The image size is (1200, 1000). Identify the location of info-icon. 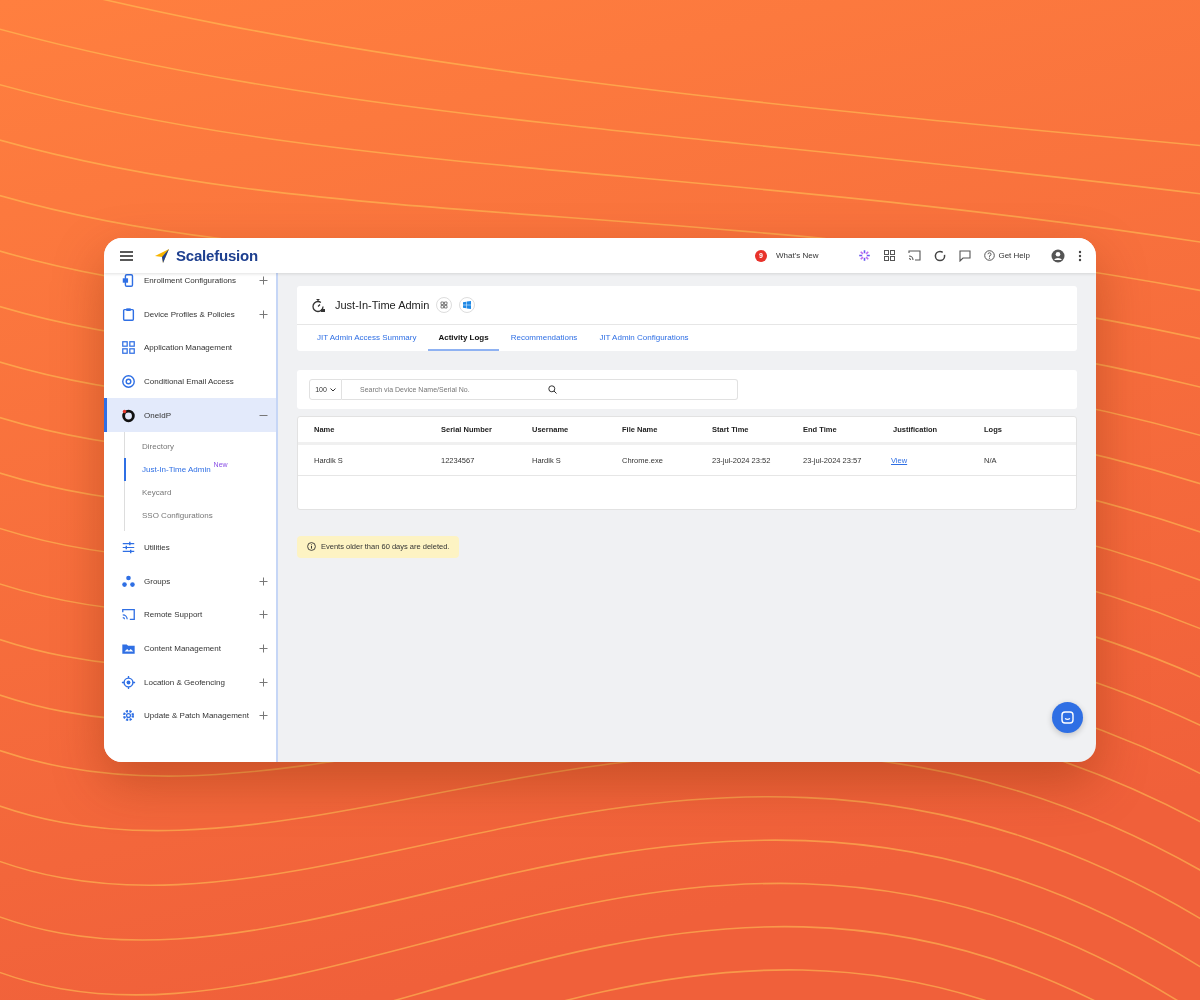
(311, 546).